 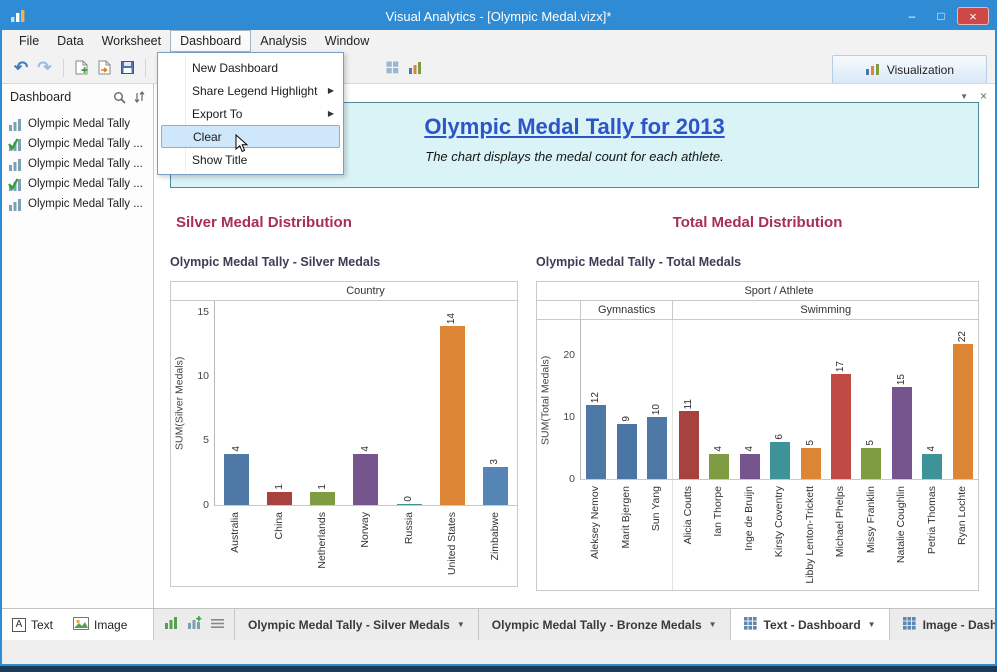 I want to click on bar-australia, so click(x=237, y=479).